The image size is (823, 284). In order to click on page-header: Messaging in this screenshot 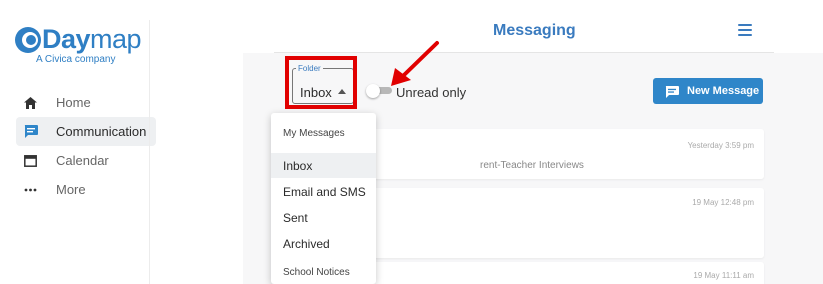, I will do `click(533, 26)`.